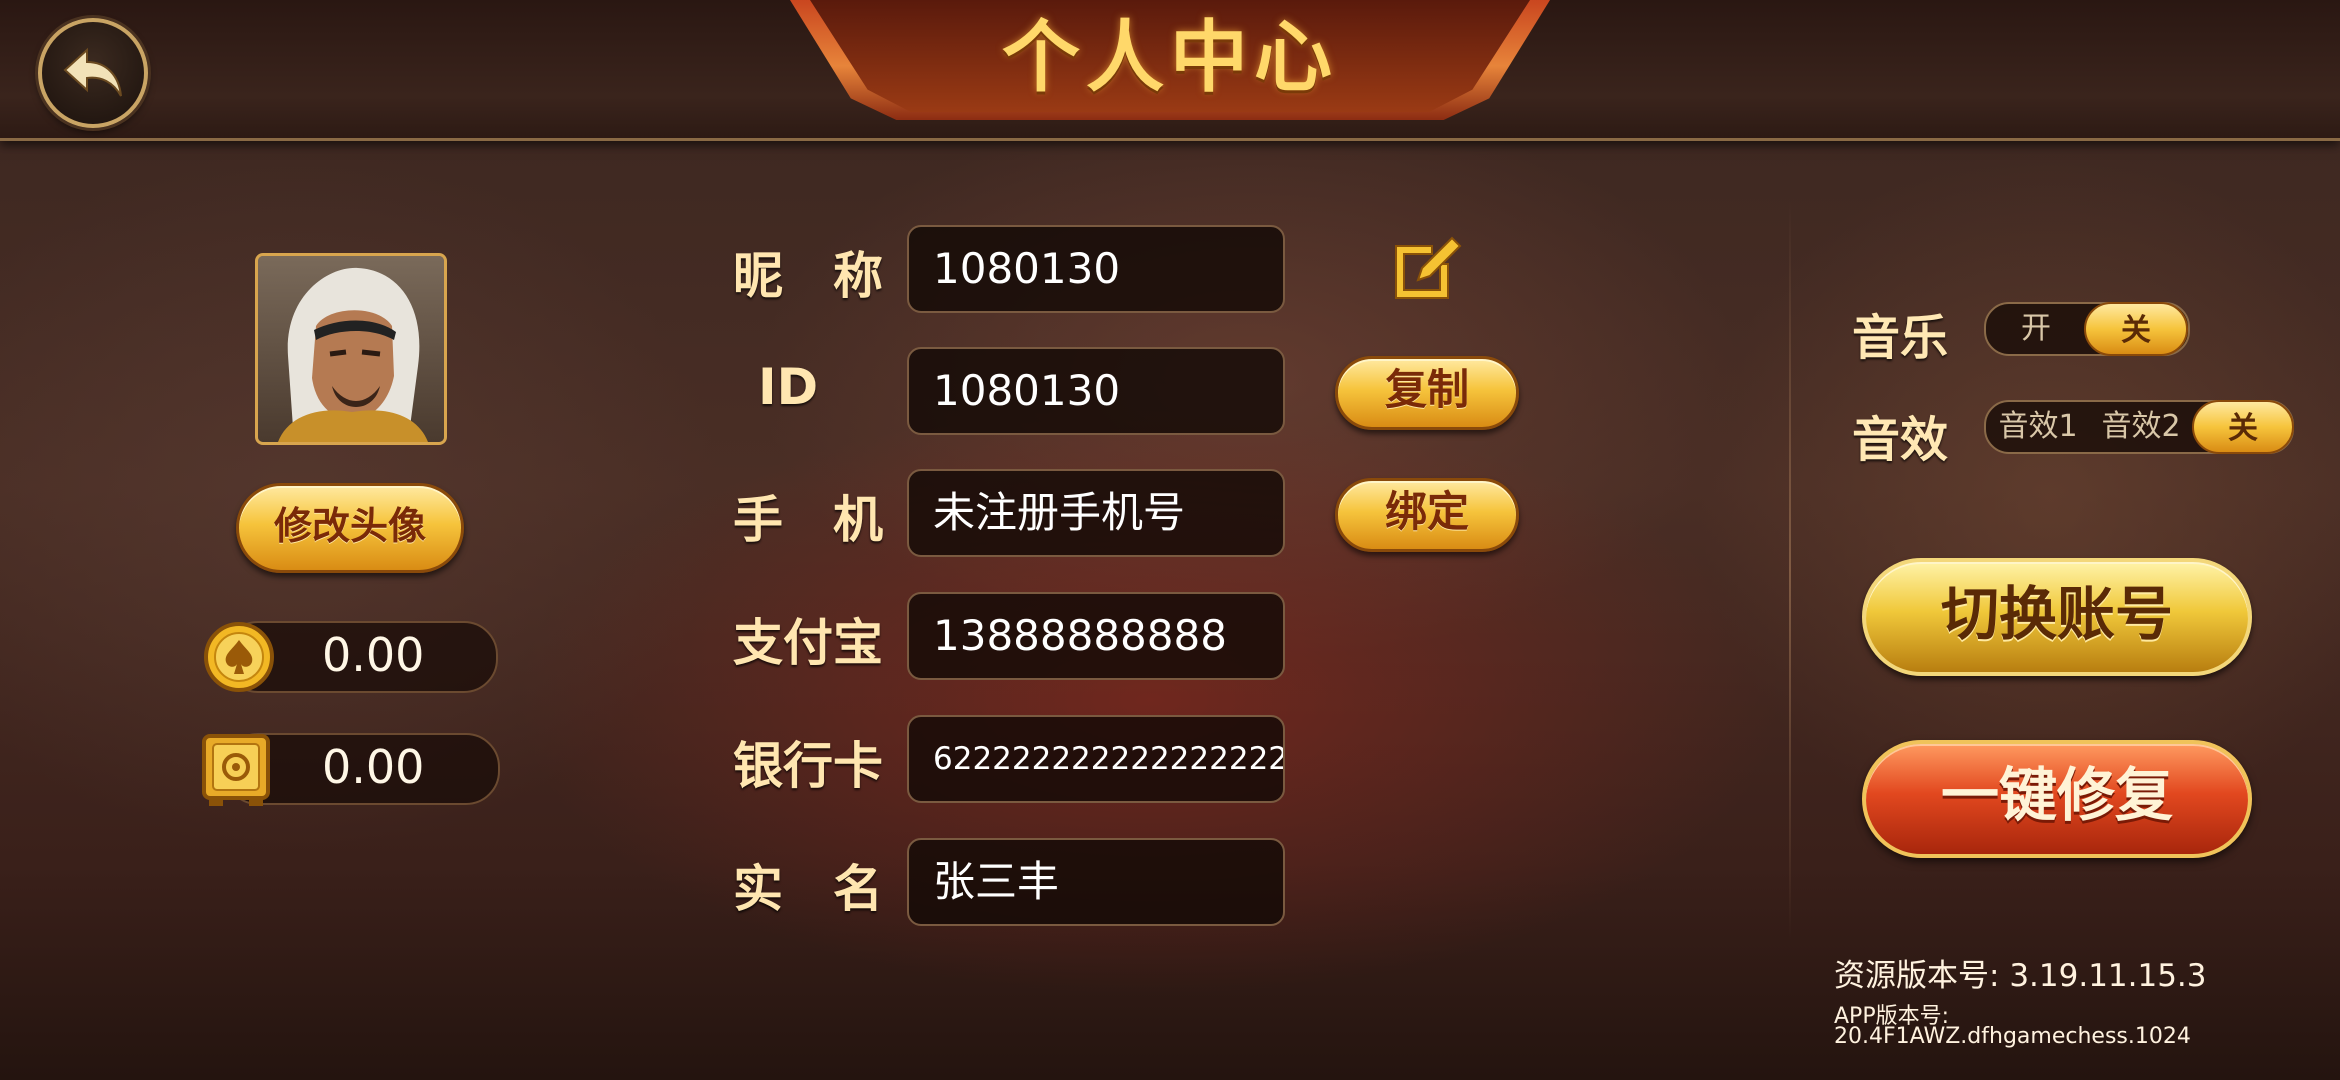 The height and width of the screenshot is (1080, 2340). What do you see at coordinates (1427, 393) in the screenshot?
I see `copy-id-button: 复制` at bounding box center [1427, 393].